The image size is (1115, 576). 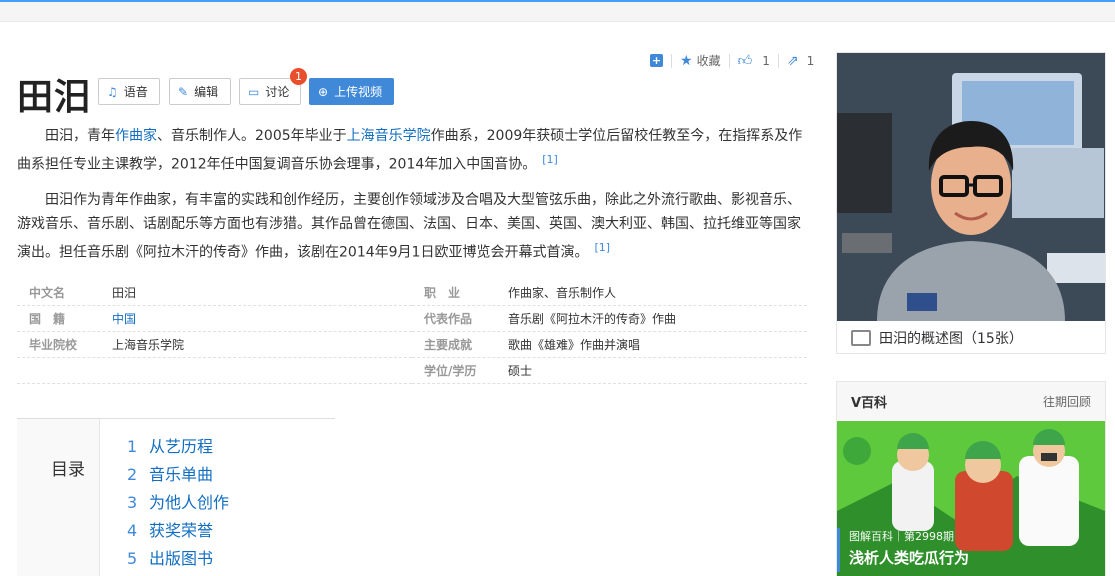 What do you see at coordinates (135, 92) in the screenshot?
I see `audio-label: 语音` at bounding box center [135, 92].